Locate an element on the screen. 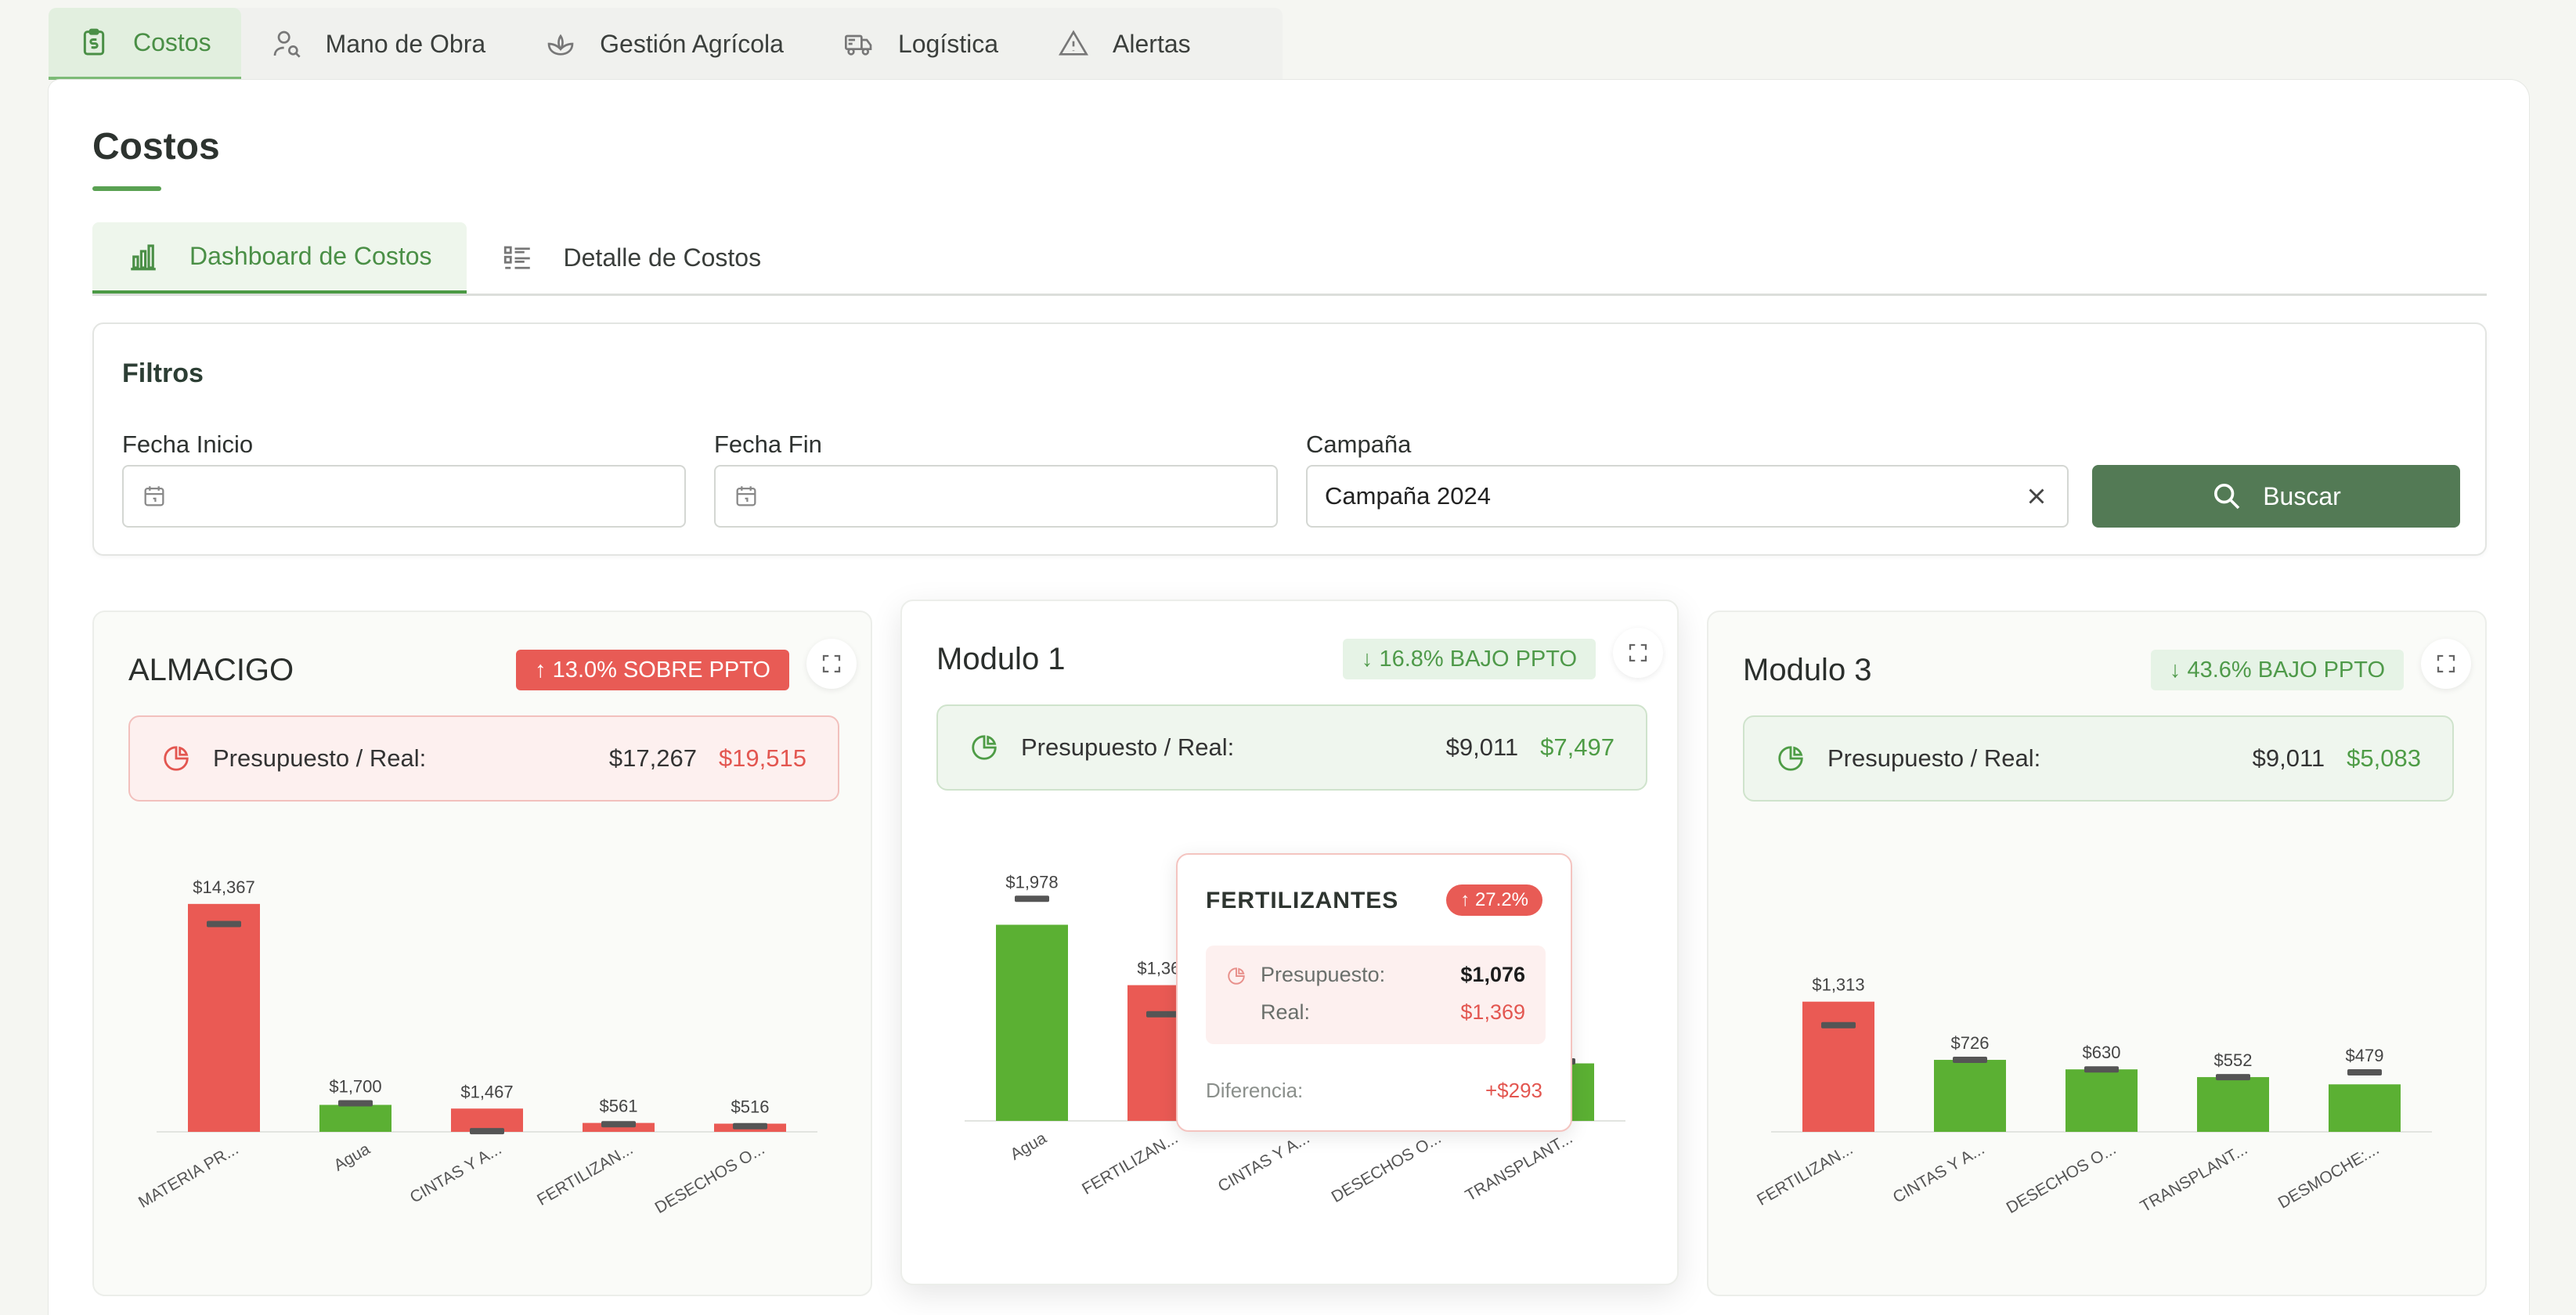 Image resolution: width=2576 pixels, height=1315 pixels. bar-value-label: $561 is located at coordinates (619, 1106).